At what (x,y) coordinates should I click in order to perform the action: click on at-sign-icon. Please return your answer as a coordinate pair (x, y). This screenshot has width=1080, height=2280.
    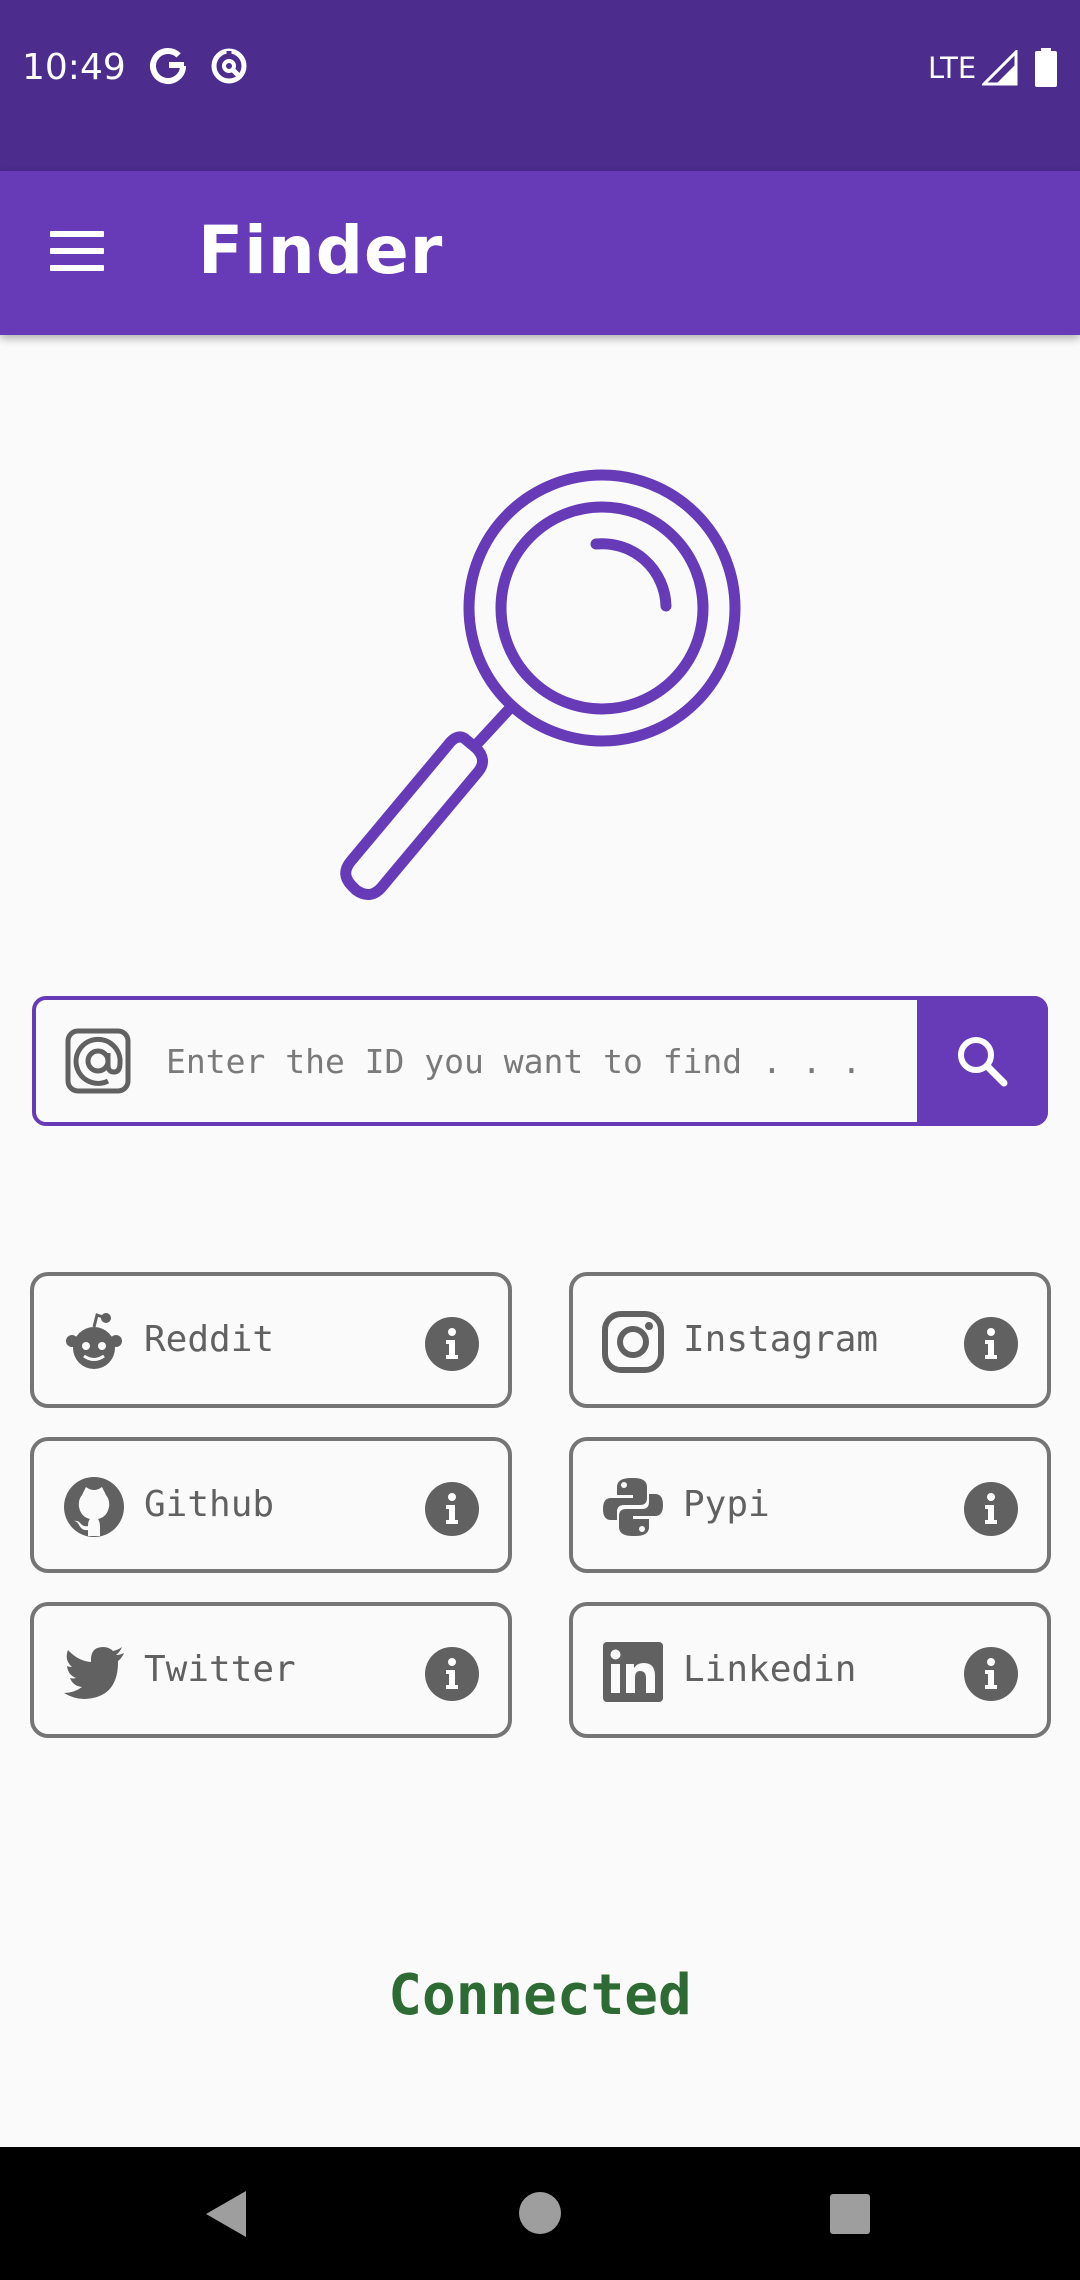
    Looking at the image, I should click on (98, 1061).